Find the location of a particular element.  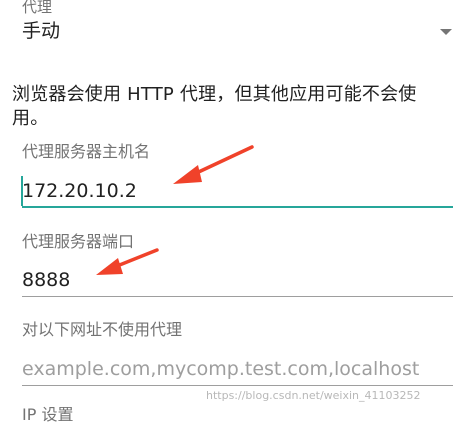

bypass-underline is located at coordinates (237, 385).